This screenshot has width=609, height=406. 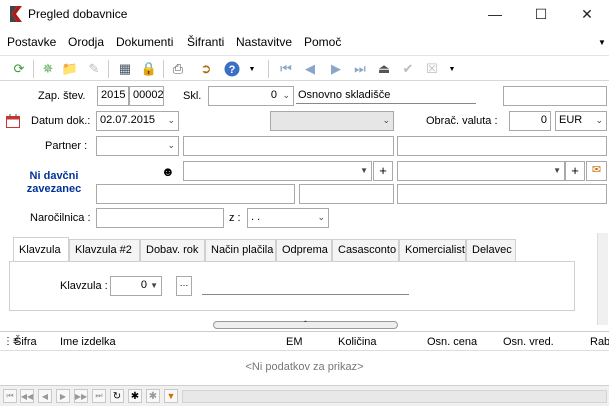 What do you see at coordinates (495, 14) in the screenshot?
I see `minimize-button: —` at bounding box center [495, 14].